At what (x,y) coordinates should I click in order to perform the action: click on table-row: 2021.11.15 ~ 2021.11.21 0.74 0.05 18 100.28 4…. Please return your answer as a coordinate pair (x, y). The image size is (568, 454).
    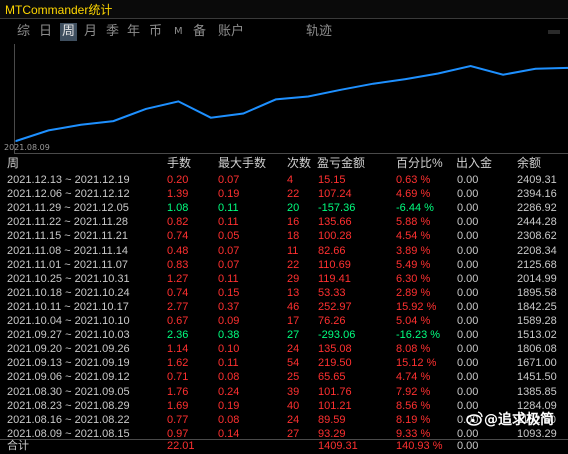
    Looking at the image, I should click on (284, 236).